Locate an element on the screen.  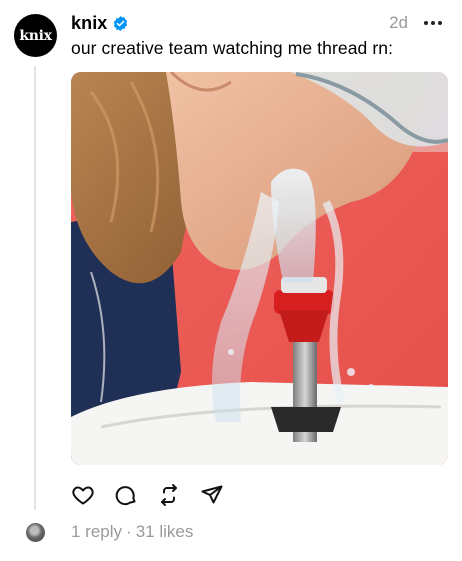
send-icon is located at coordinates (212, 494).